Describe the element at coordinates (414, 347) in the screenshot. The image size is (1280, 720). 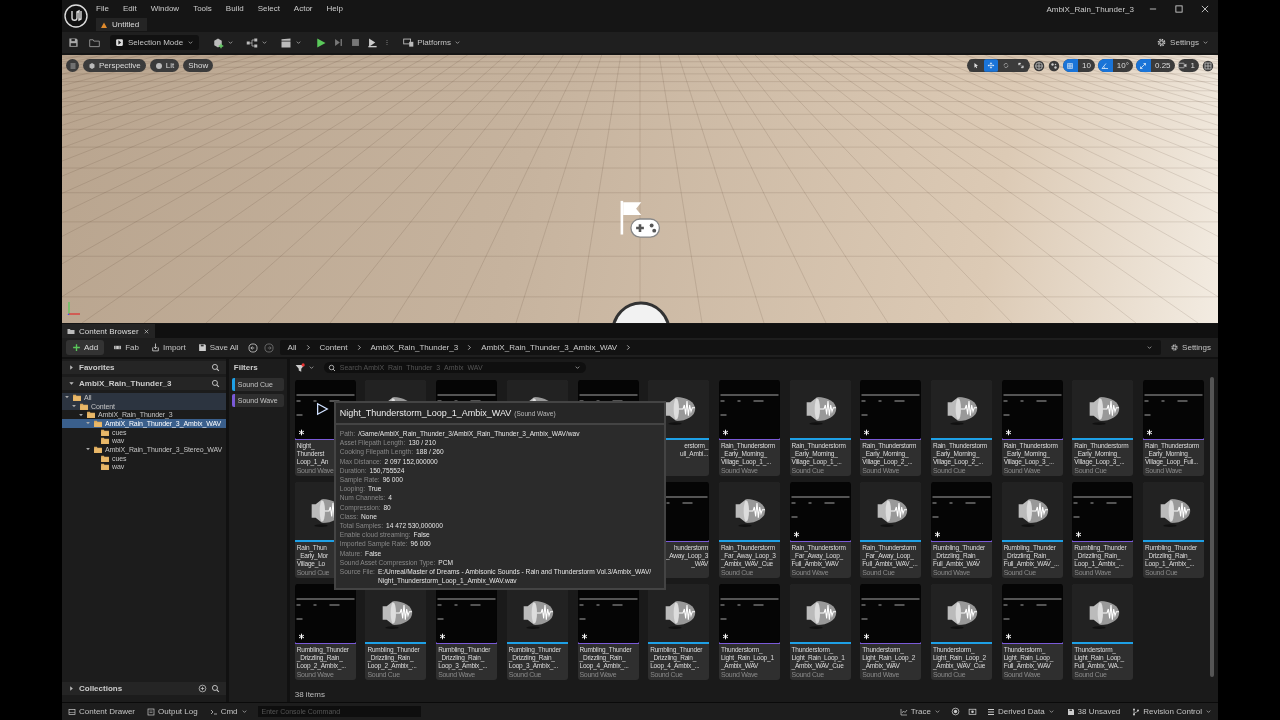
I see `breadcrumb: AmbiX_Rain_Thunder_3` at that location.